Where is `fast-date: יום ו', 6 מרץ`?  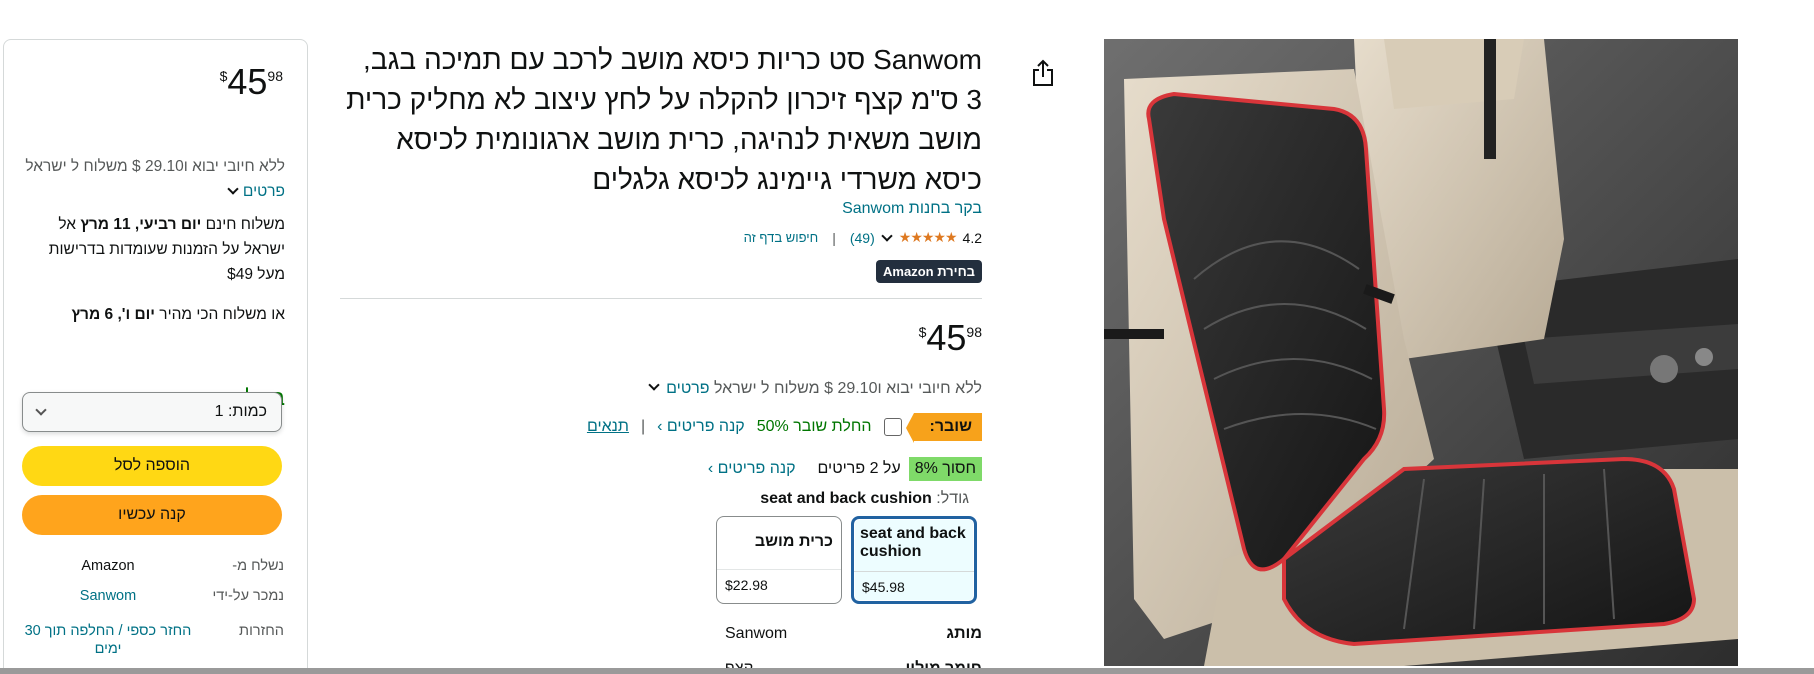 fast-date: יום ו', 6 מרץ is located at coordinates (113, 314).